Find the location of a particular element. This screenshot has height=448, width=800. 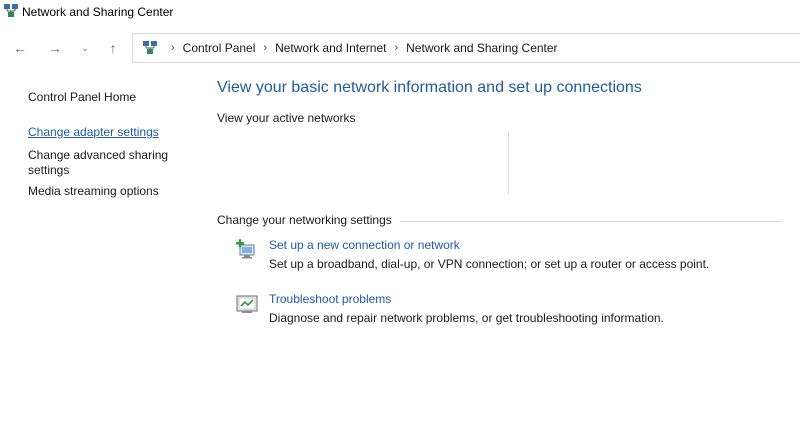

change-advanced-sharing-link: Change advanced sharing settings is located at coordinates (108, 163).